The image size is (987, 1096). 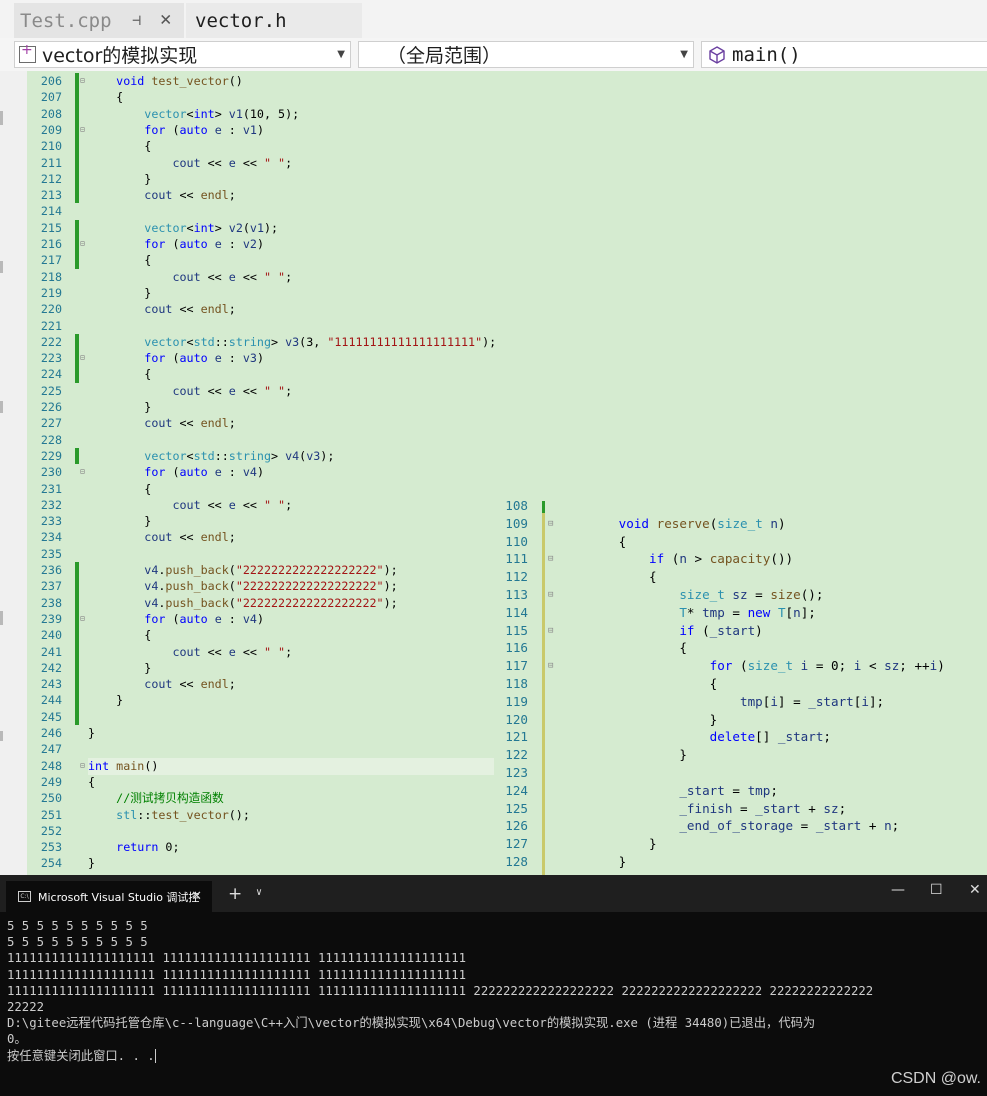 I want to click on code-line: for (auto e : v3), so click(x=176, y=358).